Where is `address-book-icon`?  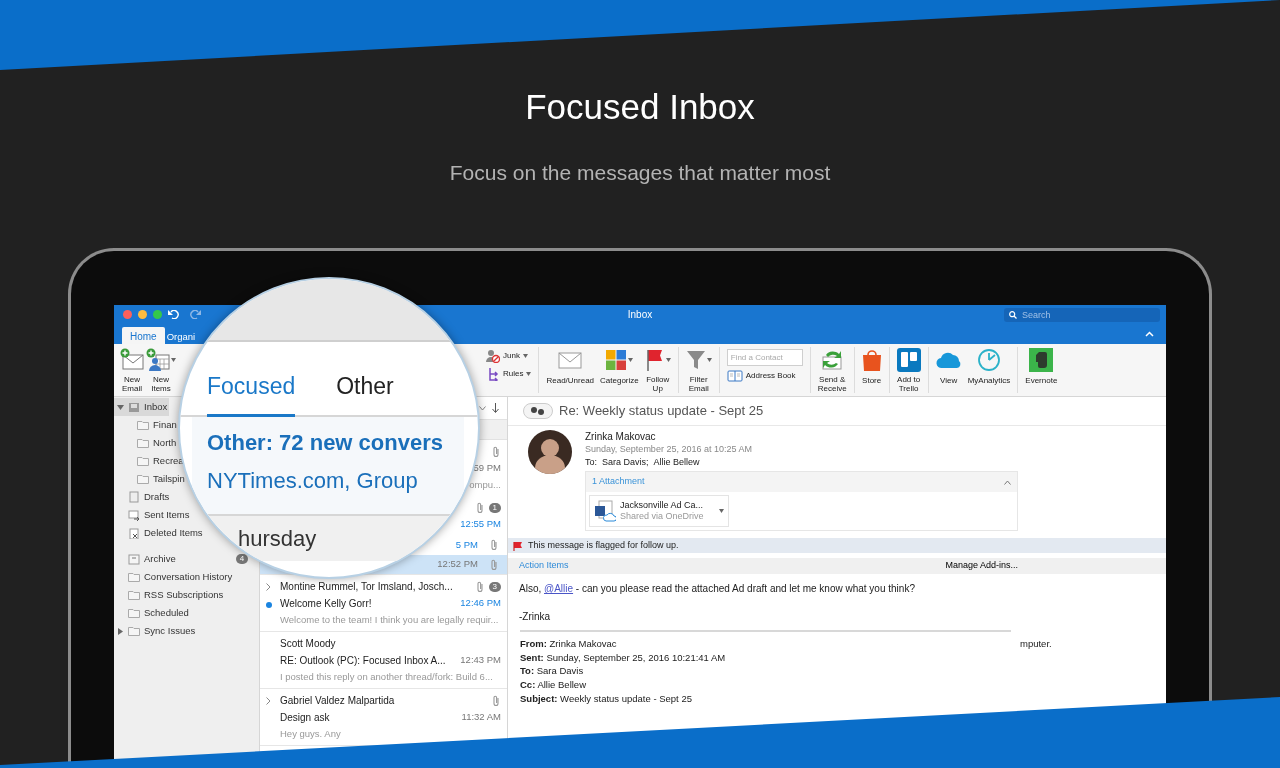
address-book-icon is located at coordinates (734, 376).